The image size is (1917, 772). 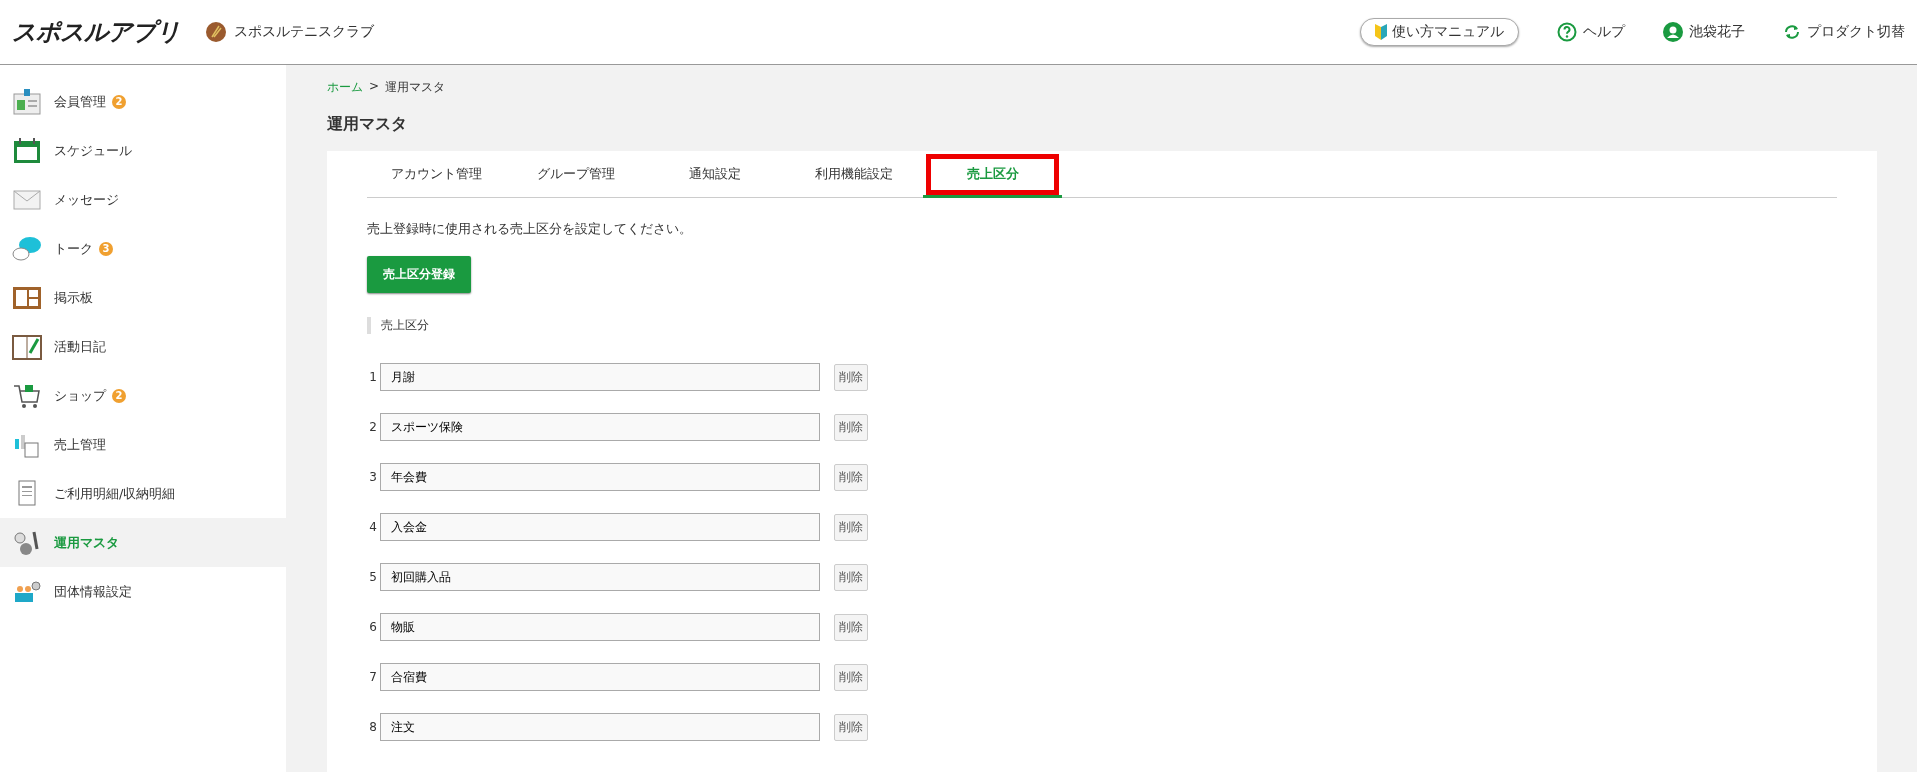 What do you see at coordinates (1567, 32) in the screenshot?
I see `help-icon` at bounding box center [1567, 32].